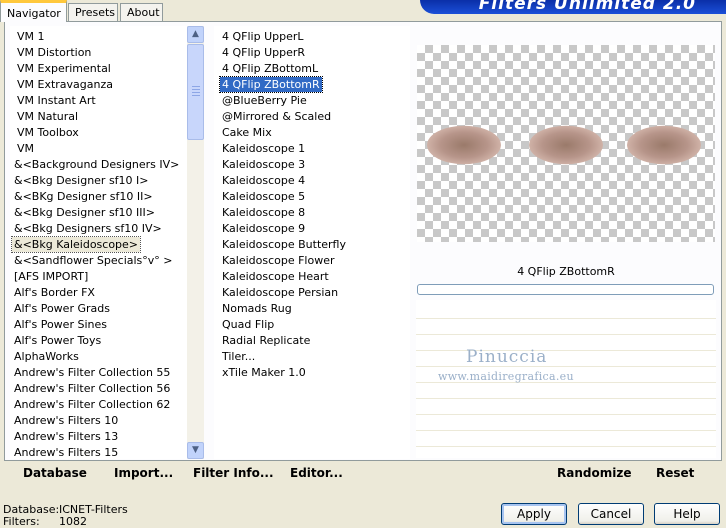  What do you see at coordinates (54, 52) in the screenshot?
I see `category-item: VM Distortion` at bounding box center [54, 52].